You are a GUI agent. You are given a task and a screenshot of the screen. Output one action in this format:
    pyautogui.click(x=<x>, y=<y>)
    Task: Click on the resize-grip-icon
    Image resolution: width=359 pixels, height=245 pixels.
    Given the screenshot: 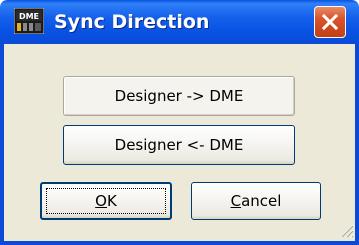 What is the action you would take?
    pyautogui.click(x=346, y=230)
    